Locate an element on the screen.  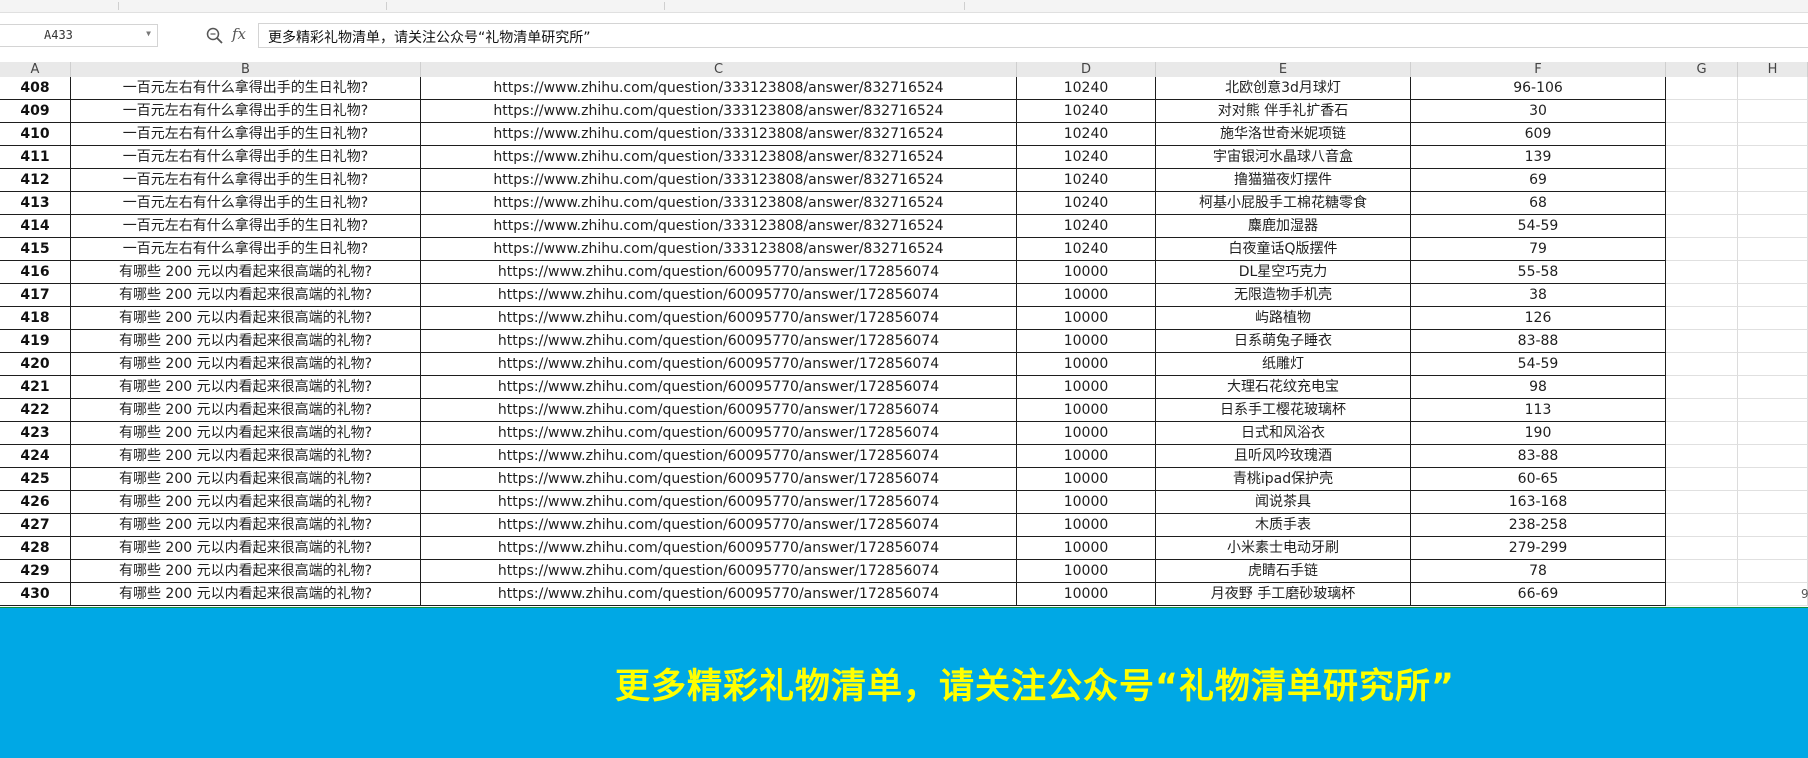
cell-likes: 10240 is located at coordinates (1086, 249).